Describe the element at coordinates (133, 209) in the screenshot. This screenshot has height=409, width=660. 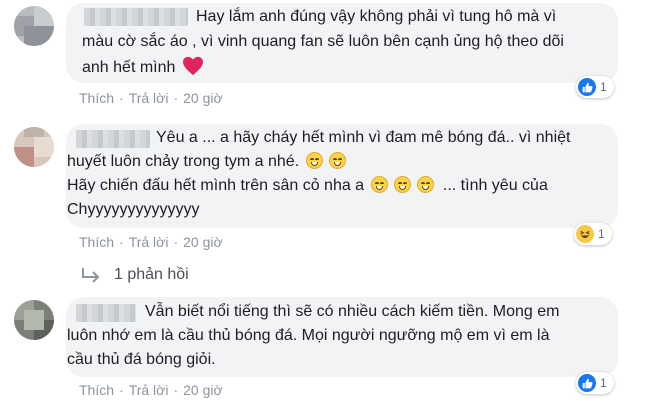
I see `comment-text-line: Chyyyyyyyyyyyyyy` at that location.